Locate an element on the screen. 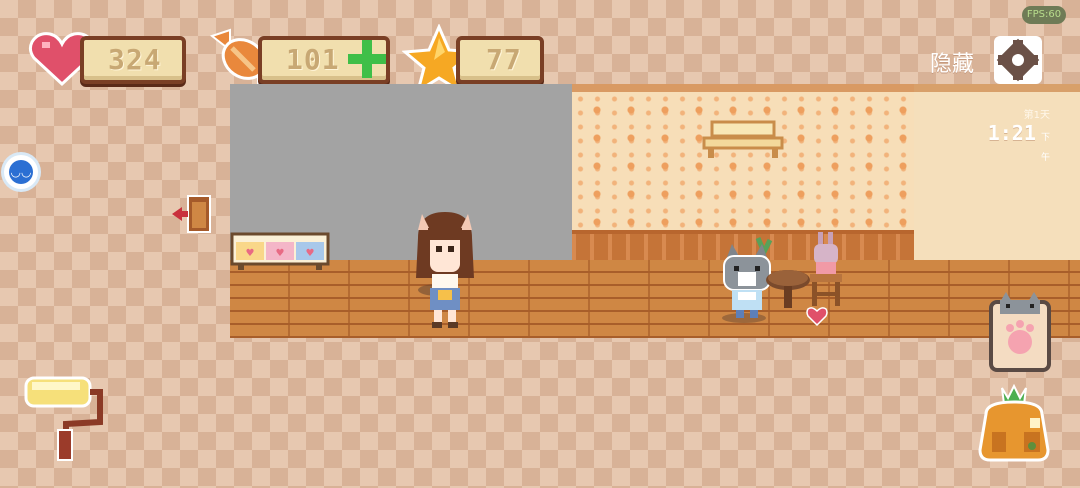  door-exit-icon is located at coordinates (191, 214).